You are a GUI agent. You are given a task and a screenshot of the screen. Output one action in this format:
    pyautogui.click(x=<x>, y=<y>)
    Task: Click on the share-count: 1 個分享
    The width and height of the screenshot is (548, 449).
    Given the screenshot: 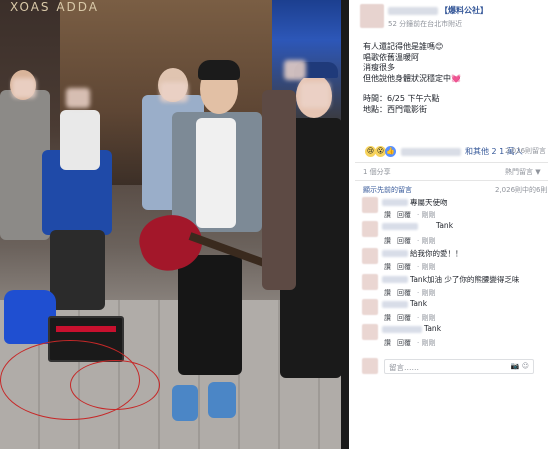 What is the action you would take?
    pyautogui.click(x=377, y=172)
    